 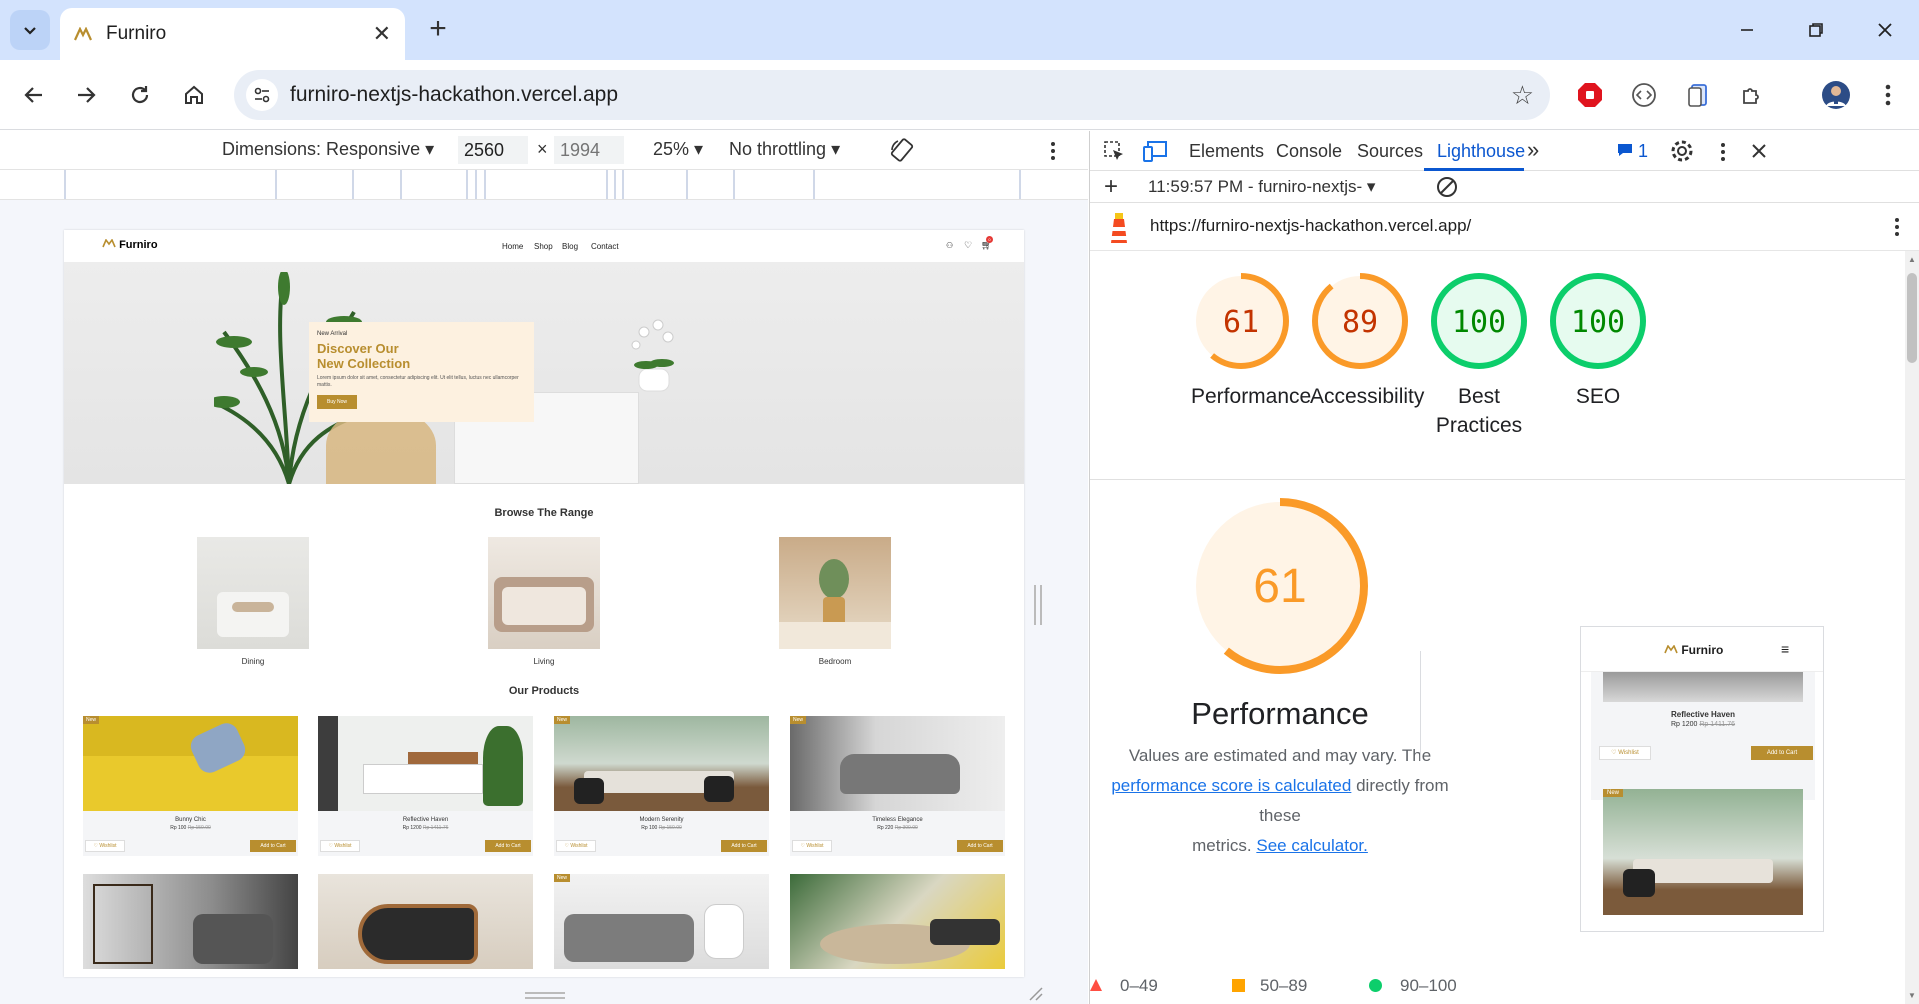 I want to click on nav-blog: Blog, so click(x=570, y=246).